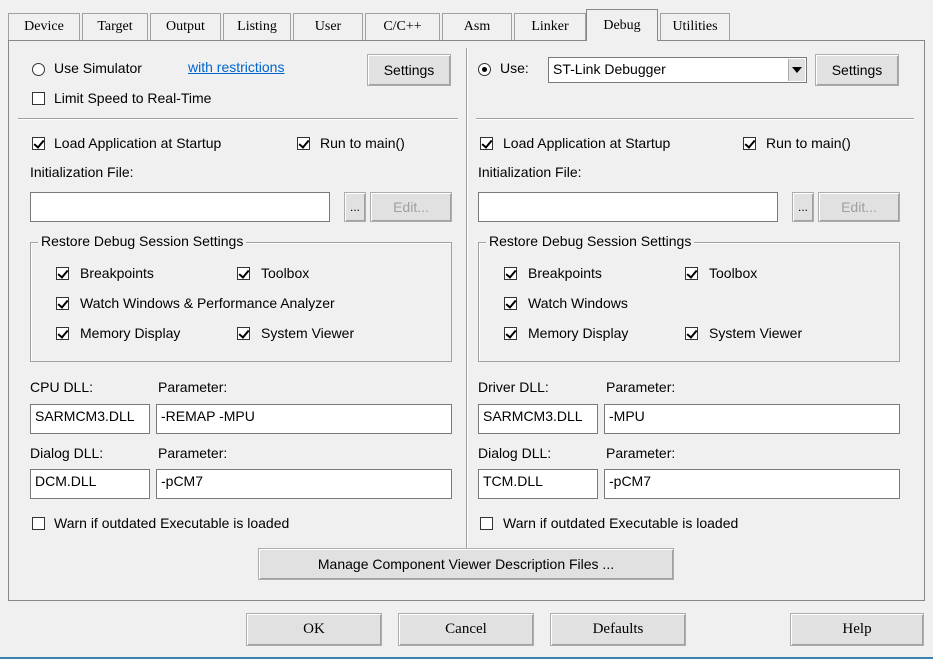 The height and width of the screenshot is (659, 933). Describe the element at coordinates (857, 70) in the screenshot. I see `debugger-settings-button: Settings` at that location.